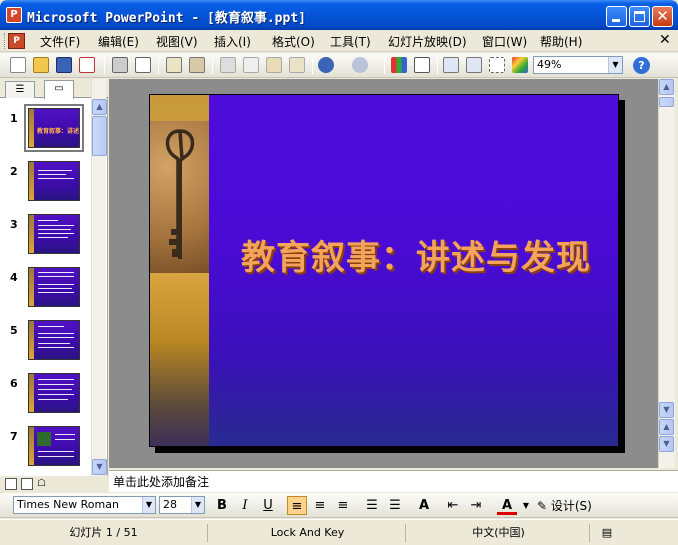 This screenshot has height=545, width=678. I want to click on slide-position: 幻灯片 1 / 51, so click(104, 533).